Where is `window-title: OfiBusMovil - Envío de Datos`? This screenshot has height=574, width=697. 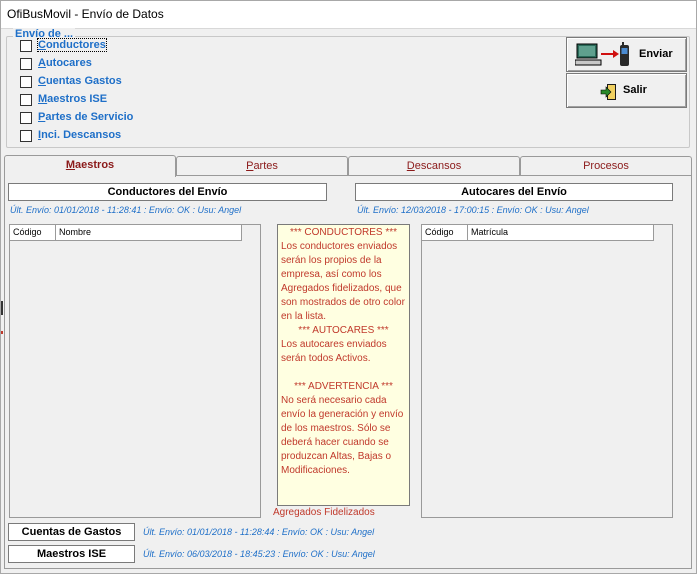 window-title: OfiBusMovil - Envío de Datos is located at coordinates (85, 14).